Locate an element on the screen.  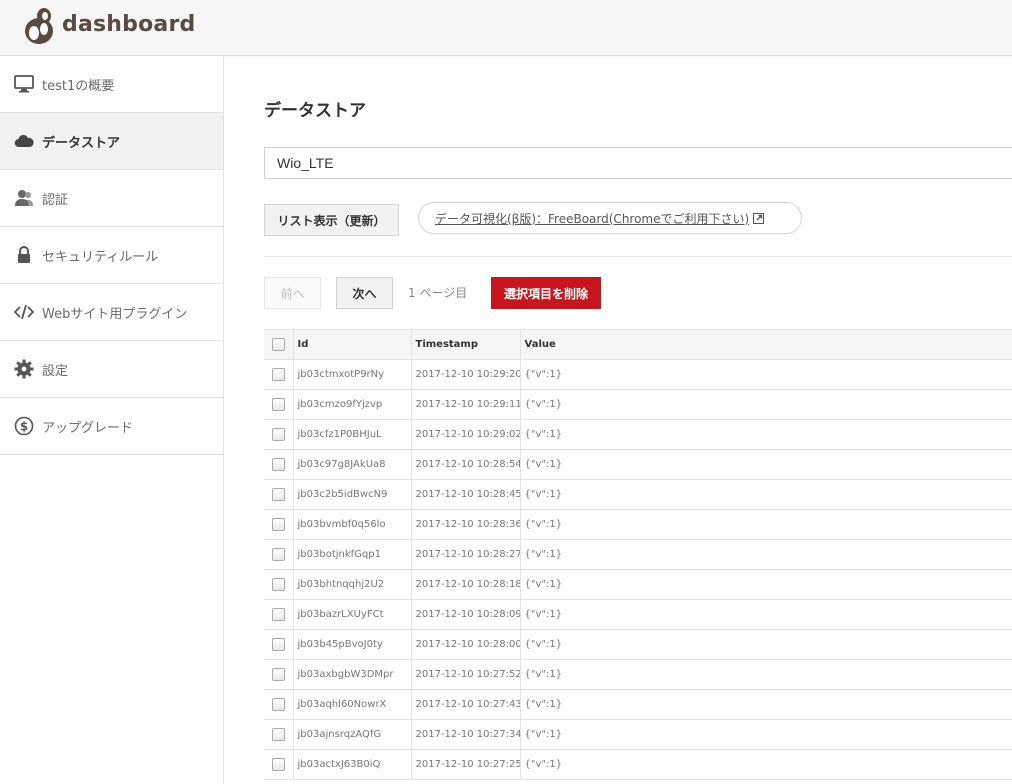
page-indicator: 1 ページ目 is located at coordinates (438, 293).